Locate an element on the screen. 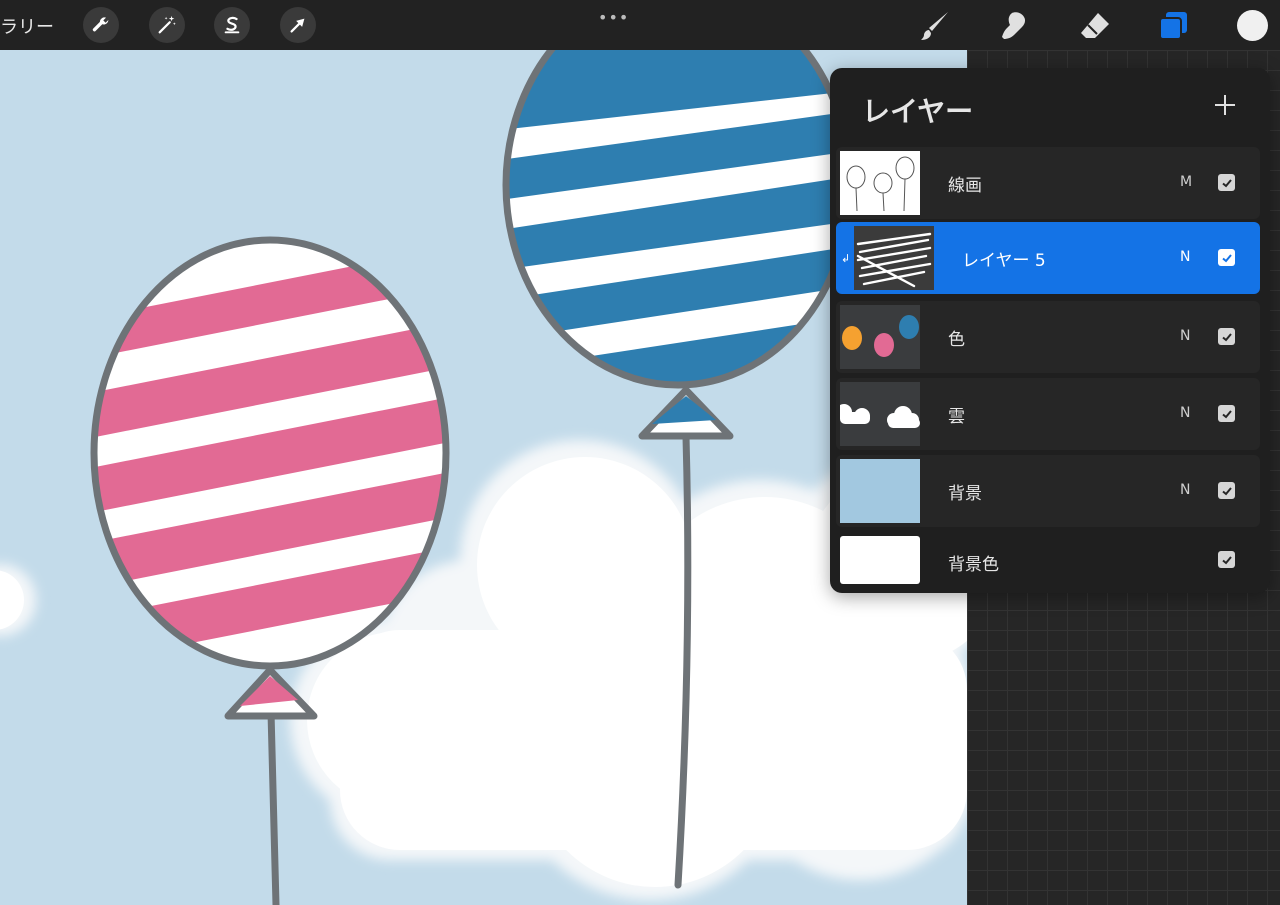 Image resolution: width=1280 pixels, height=905 pixels. smudge-icon is located at coordinates (1014, 26).